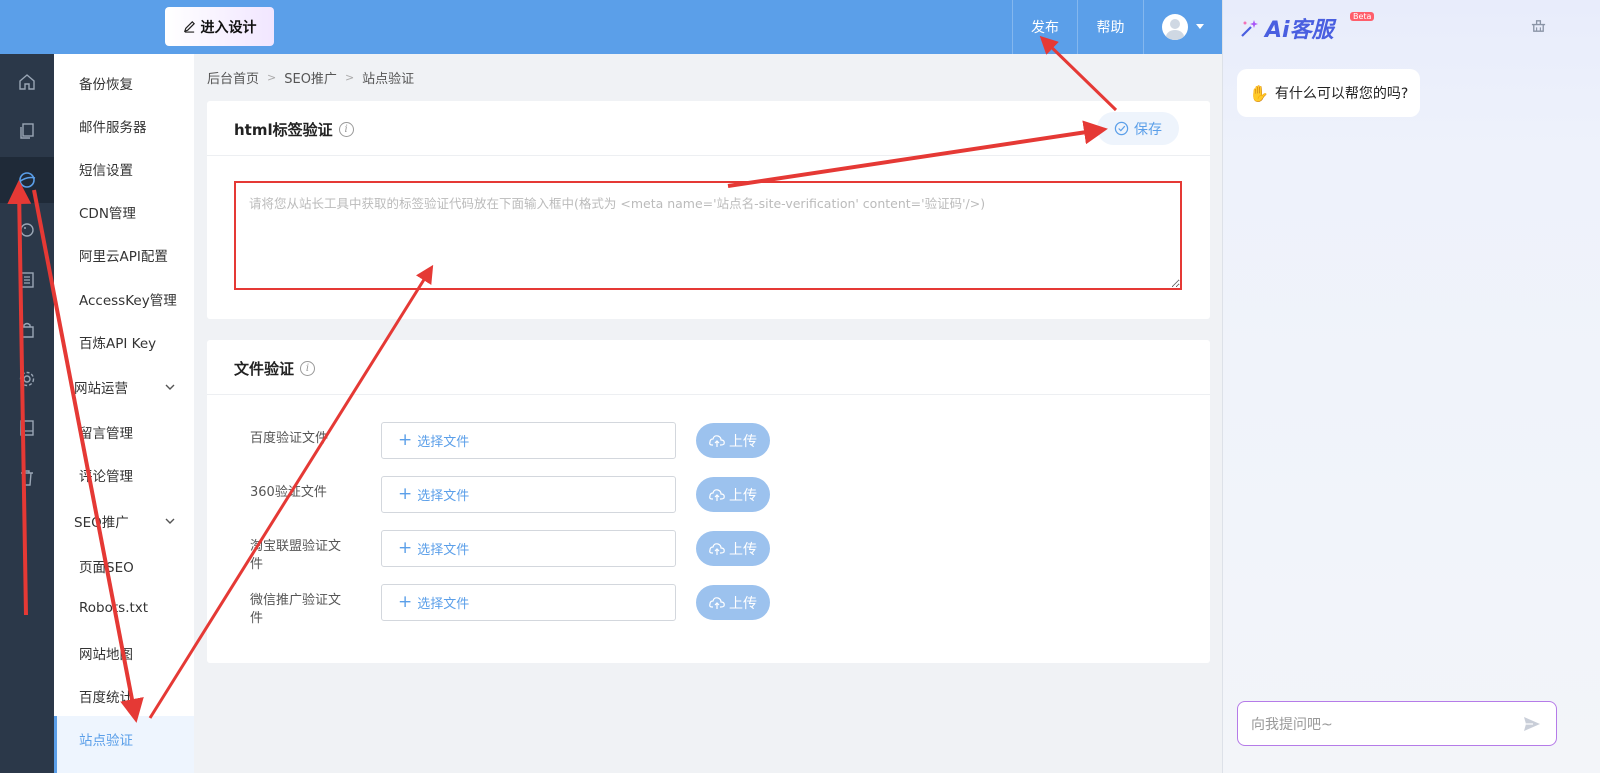  Describe the element at coordinates (106, 739) in the screenshot. I see `menu-item-site-verify: 站点验证` at that location.